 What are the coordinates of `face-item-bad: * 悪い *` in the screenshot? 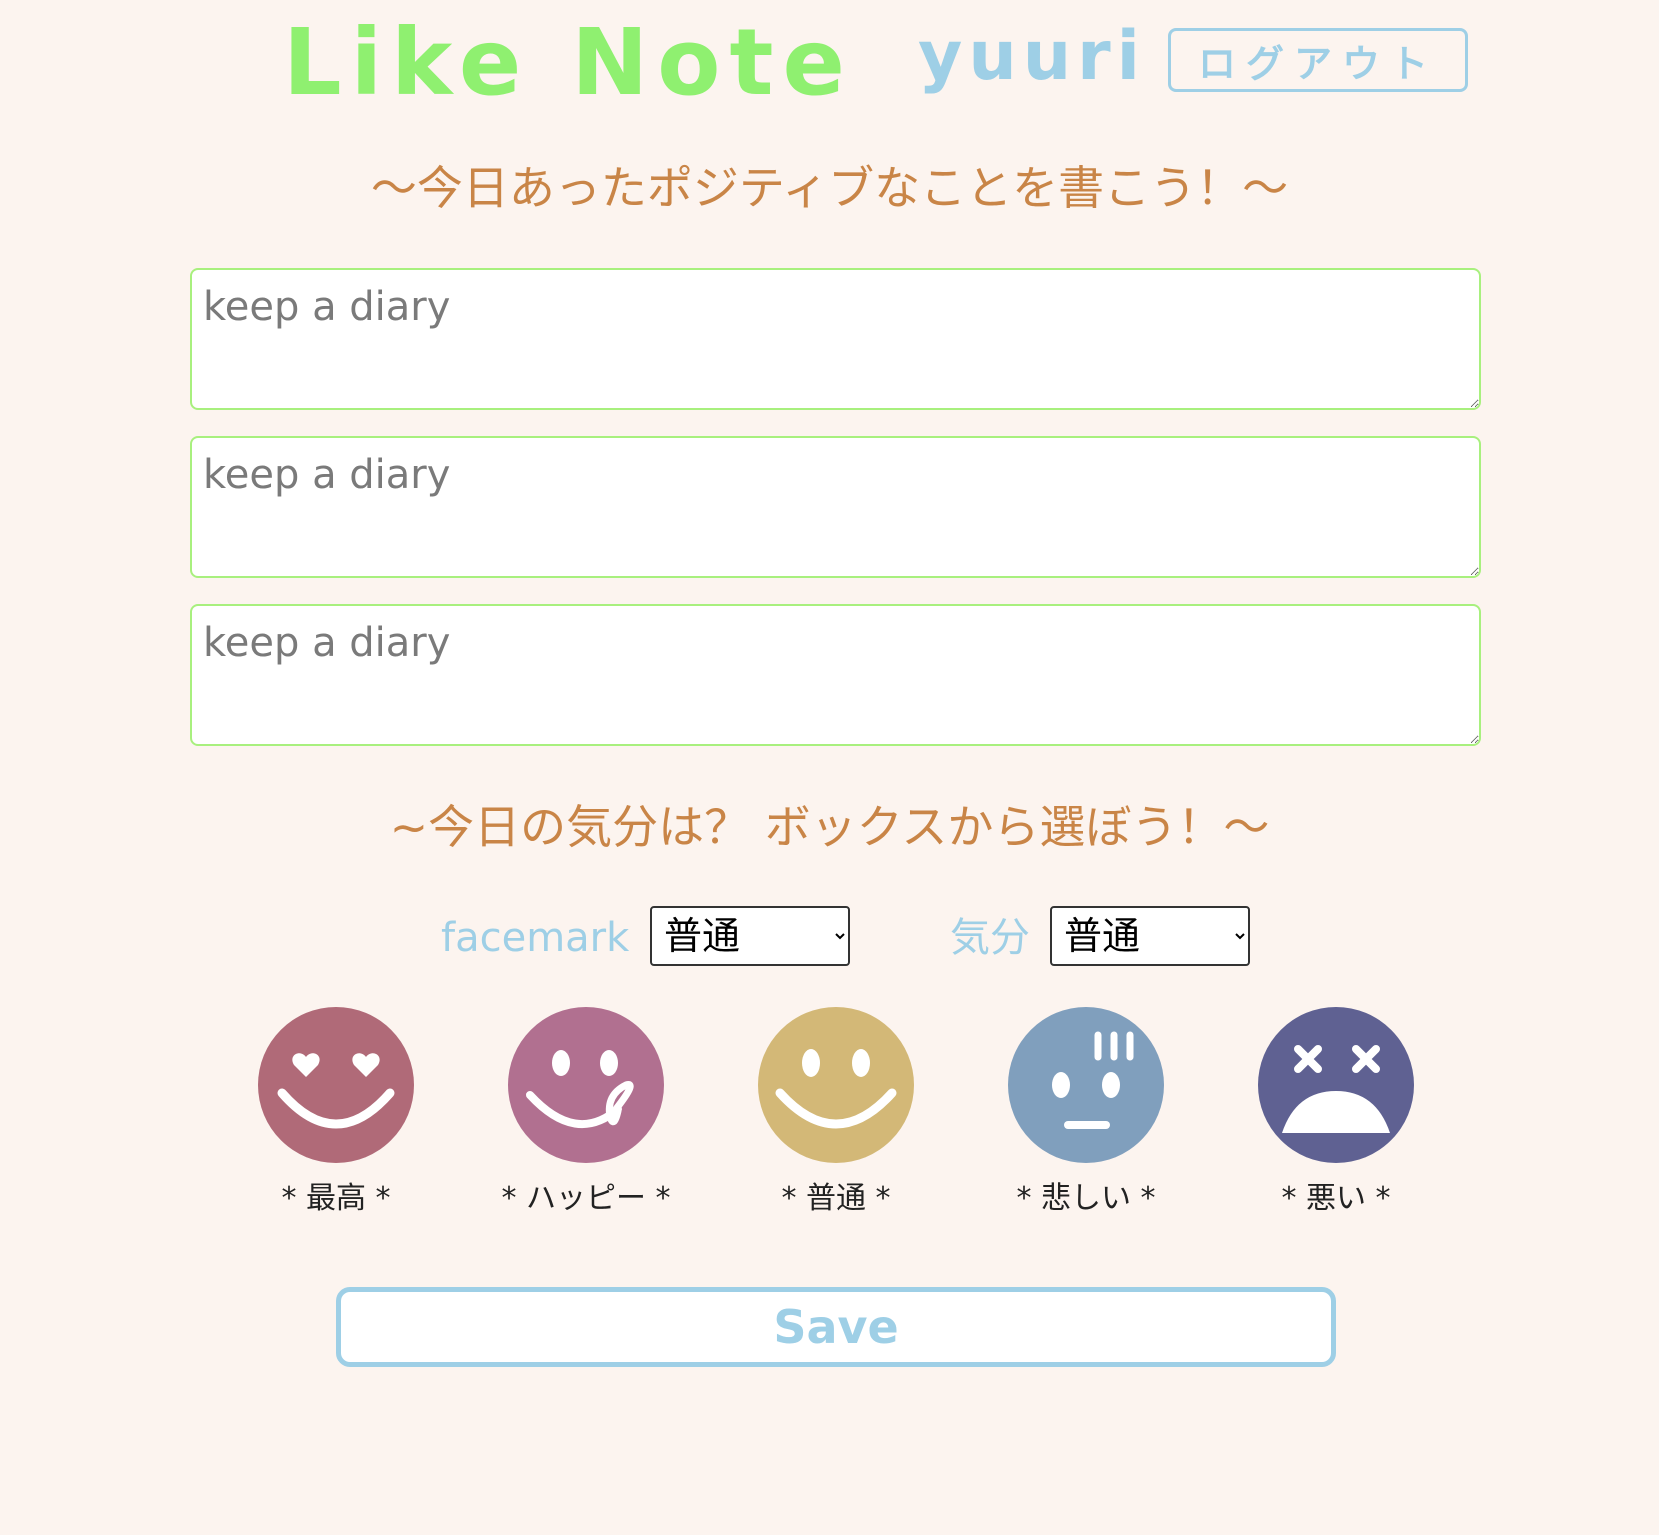 It's located at (1336, 1112).